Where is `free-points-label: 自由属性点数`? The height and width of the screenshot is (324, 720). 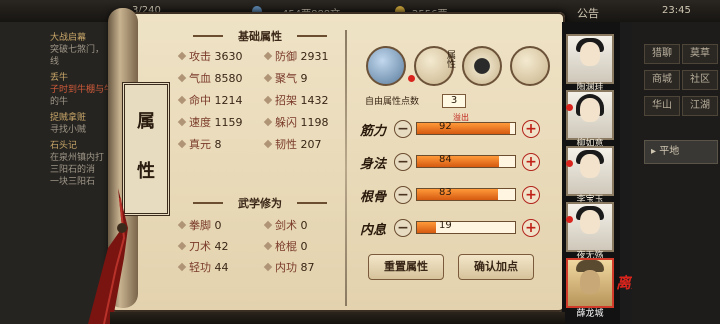 free-points-label: 自由属性点数 is located at coordinates (392, 102).